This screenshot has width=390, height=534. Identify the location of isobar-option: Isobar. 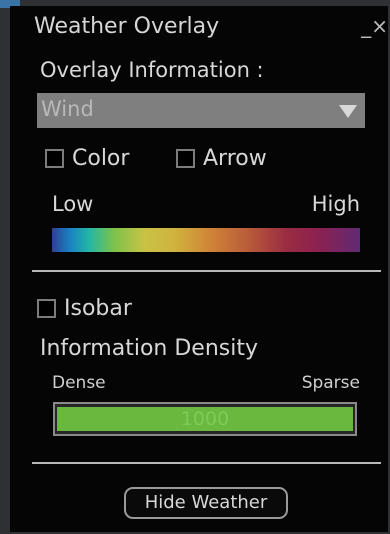
(84, 308).